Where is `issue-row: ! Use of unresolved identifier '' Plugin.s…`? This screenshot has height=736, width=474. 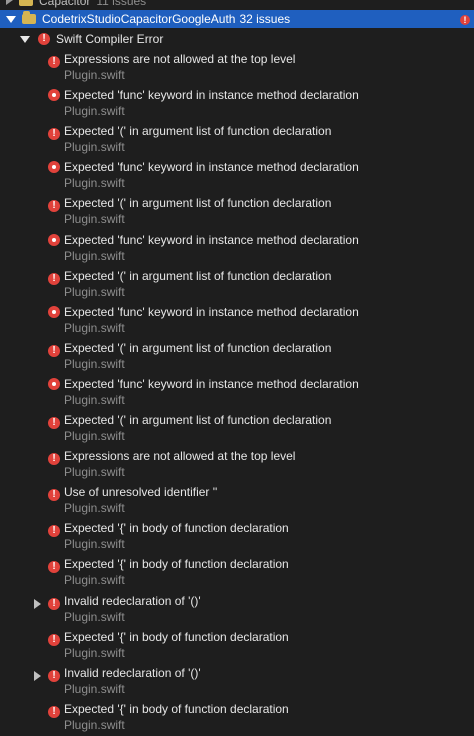
issue-row: ! Use of unresolved identifier '' Plugin.s… is located at coordinates (237, 501).